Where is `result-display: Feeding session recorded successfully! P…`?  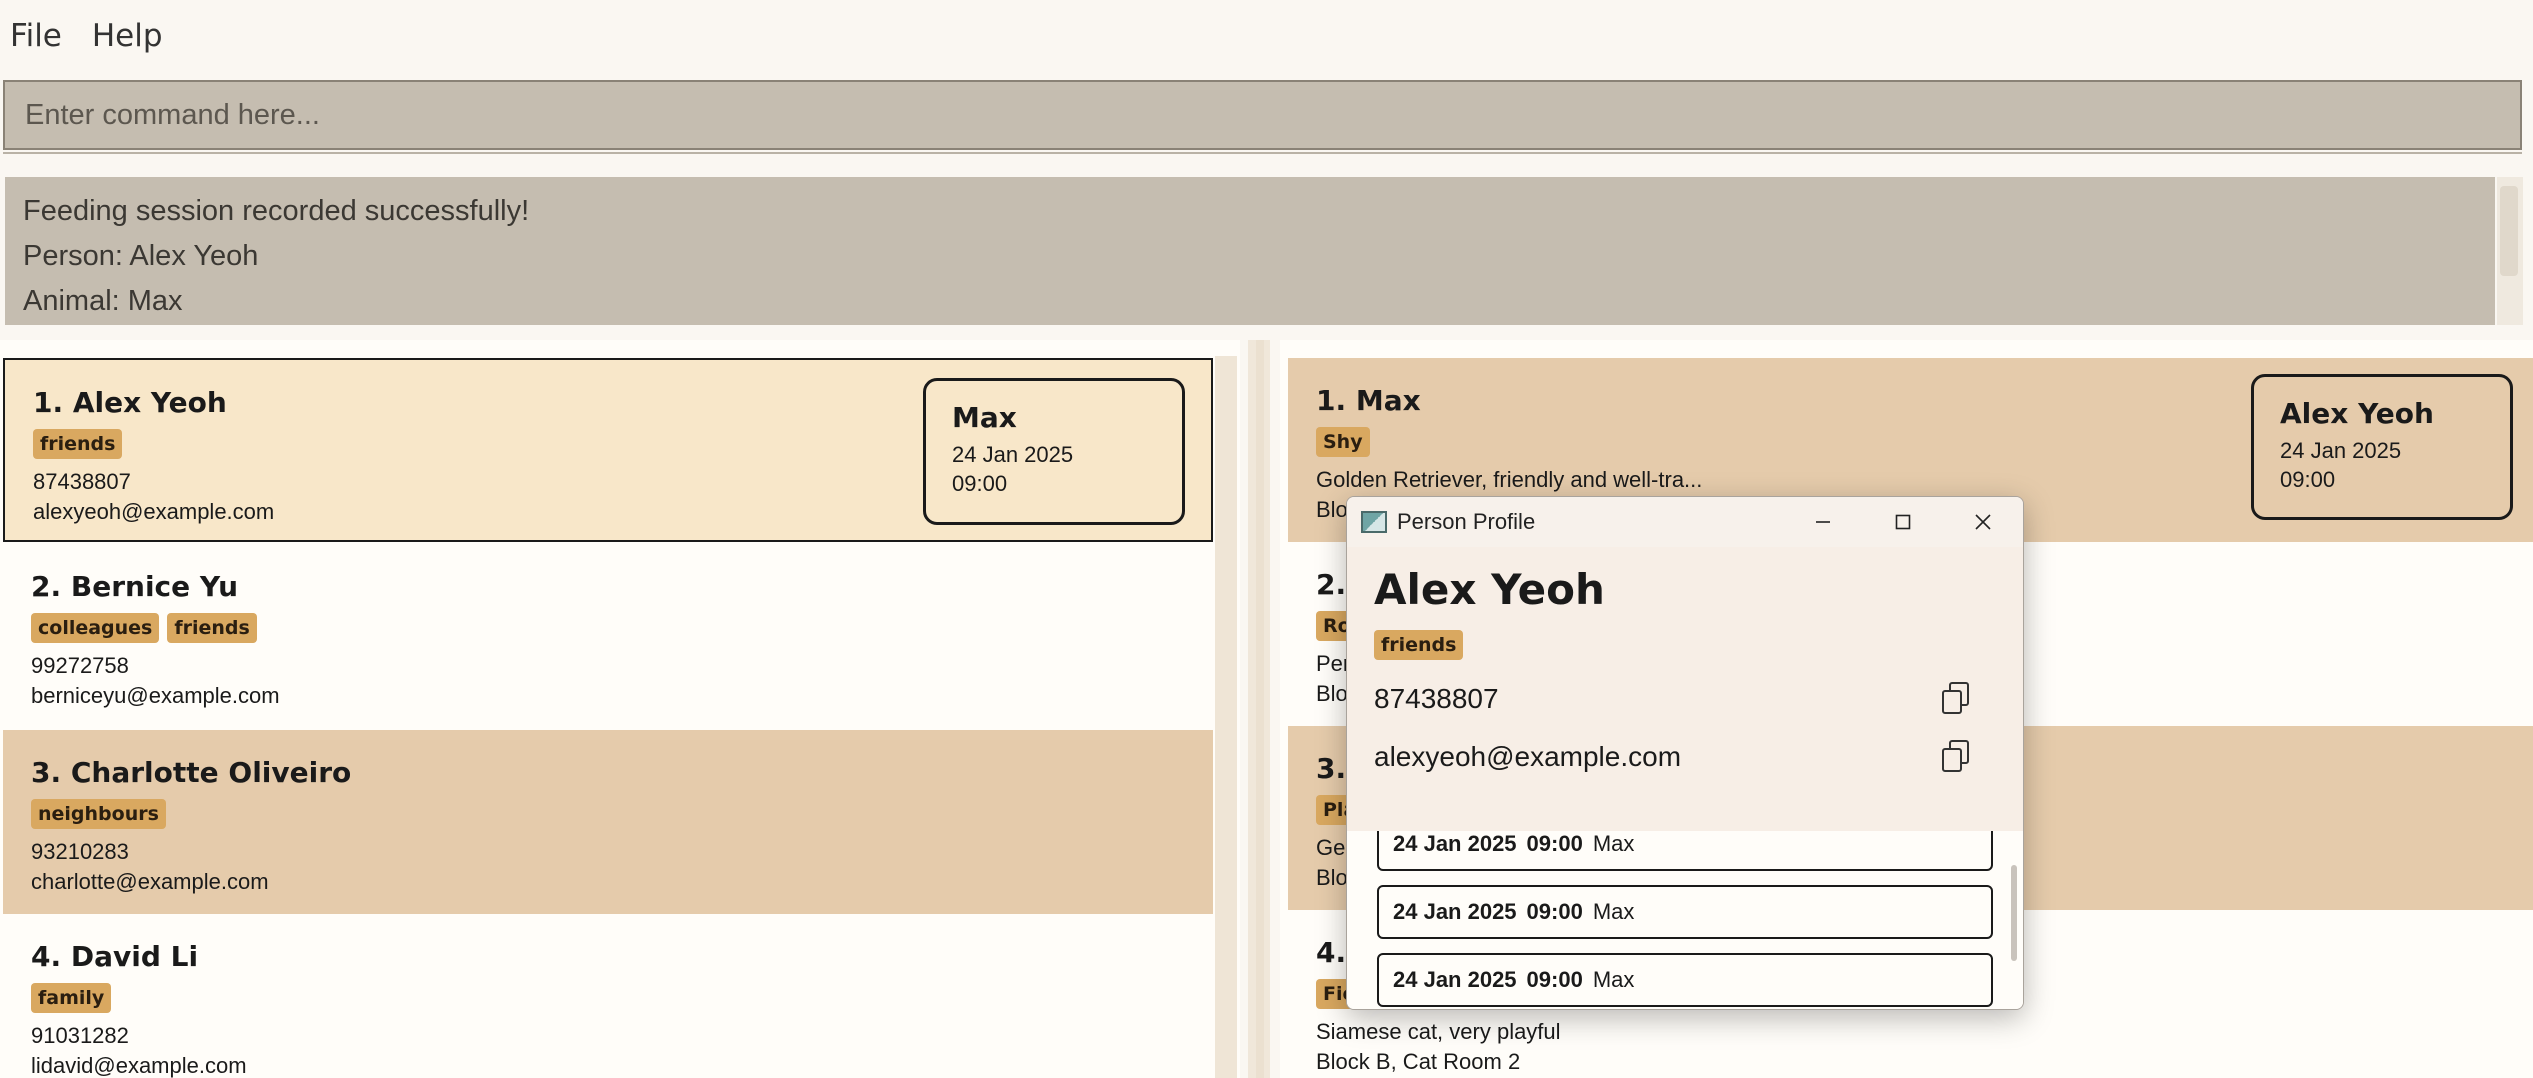
result-display: Feeding session recorded successfully! P… is located at coordinates (1250, 251).